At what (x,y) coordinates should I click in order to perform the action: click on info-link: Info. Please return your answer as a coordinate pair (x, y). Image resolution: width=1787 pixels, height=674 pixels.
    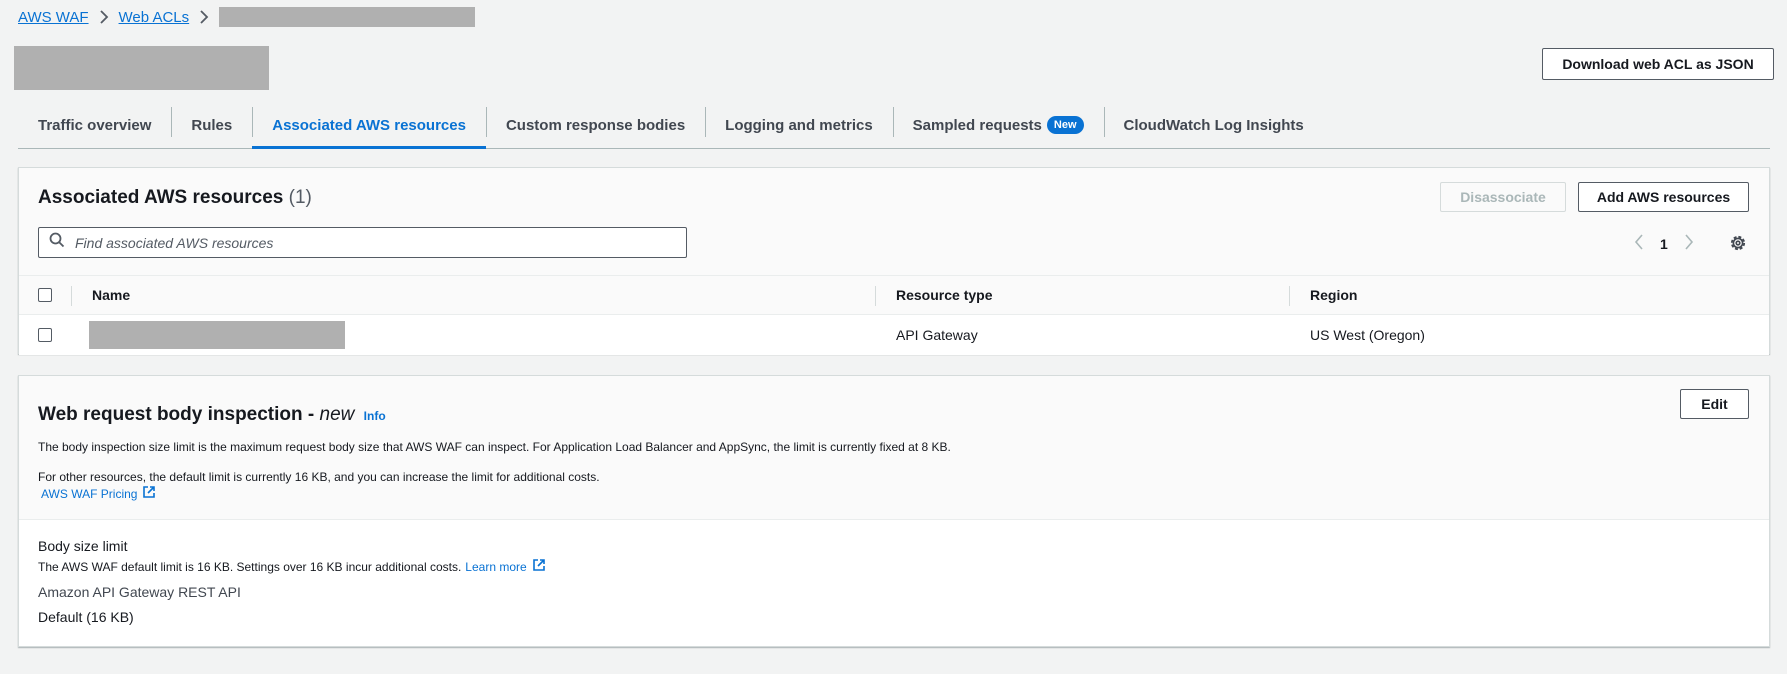
    Looking at the image, I should click on (375, 416).